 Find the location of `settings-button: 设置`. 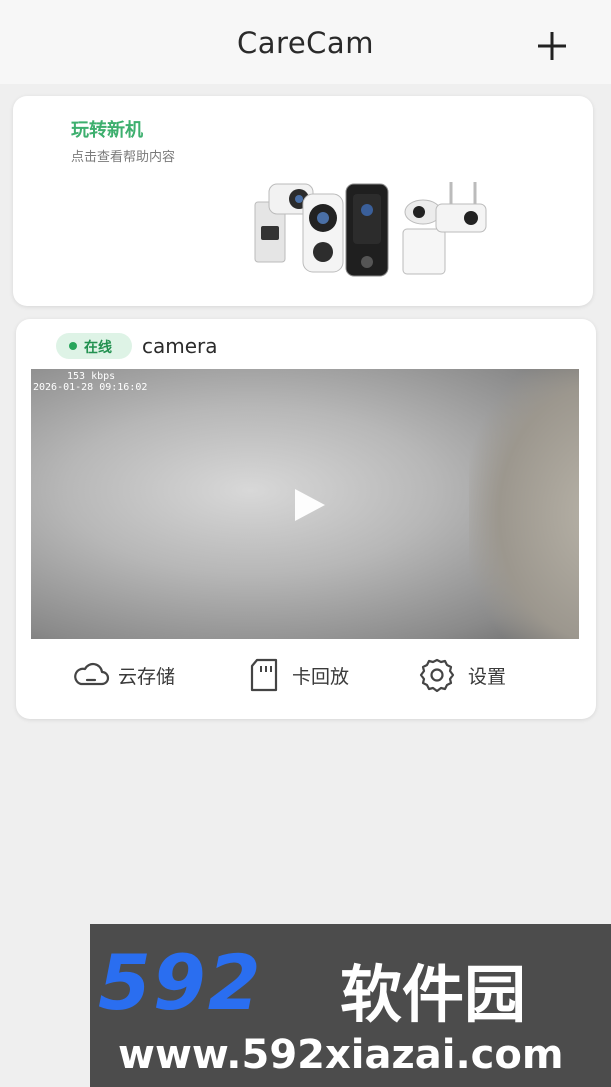

settings-button: 设置 is located at coordinates (473, 676).